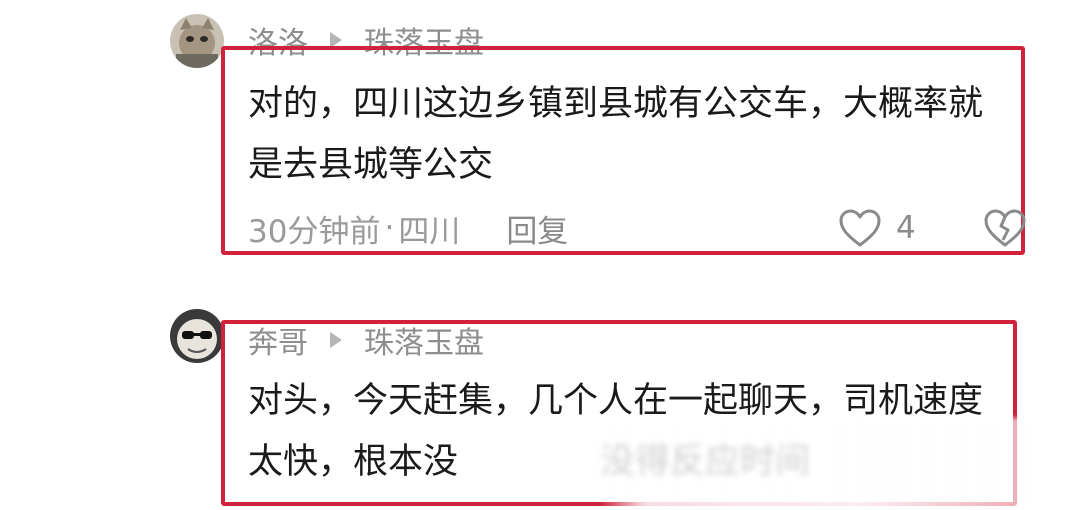 The height and width of the screenshot is (510, 1080). I want to click on comment-text: 对的，四川这边乡镇到县城有公交车，大概率就是去县城等公交, so click(616, 134).